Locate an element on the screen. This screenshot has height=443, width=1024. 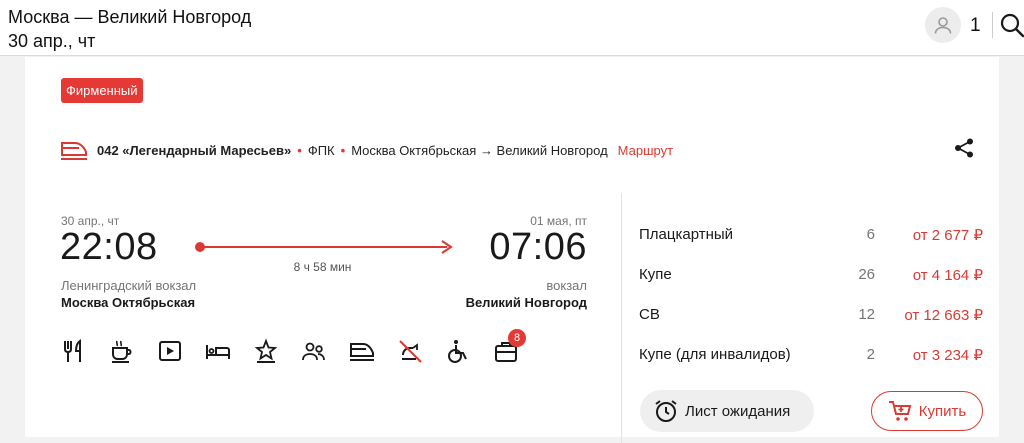
train-name: 042 «Легендарный Маресьев» is located at coordinates (194, 150).